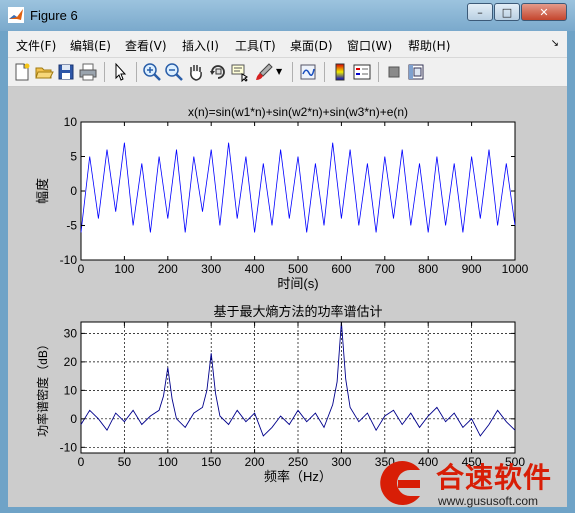 This screenshot has width=575, height=513. I want to click on x-axis-label: 频率（Hz）, so click(298, 476).